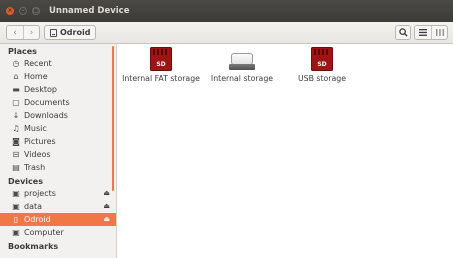  I want to click on minimize-window-button: –, so click(23, 11).